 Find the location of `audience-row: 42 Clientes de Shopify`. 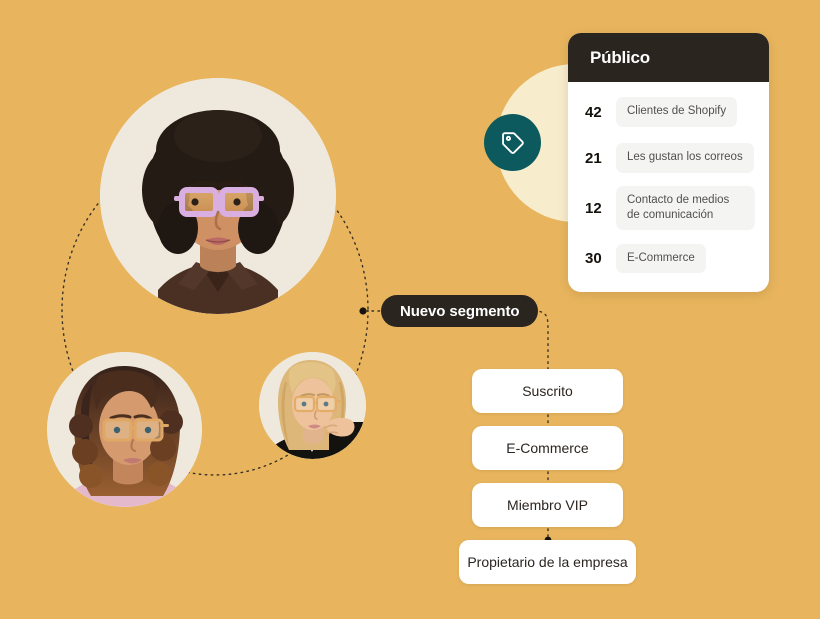

audience-row: 42 Clientes de Shopify is located at coordinates (668, 112).